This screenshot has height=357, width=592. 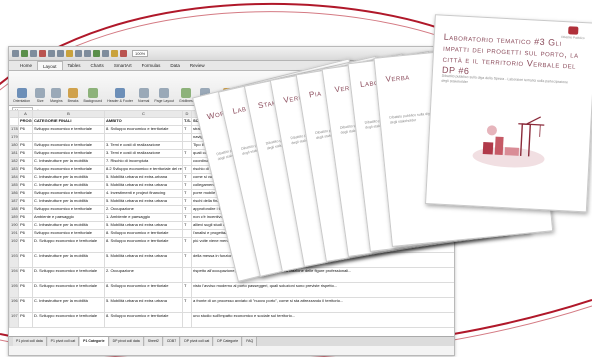 What do you see at coordinates (14, 209) in the screenshot?
I see `row-number: 188` at bounding box center [14, 209].